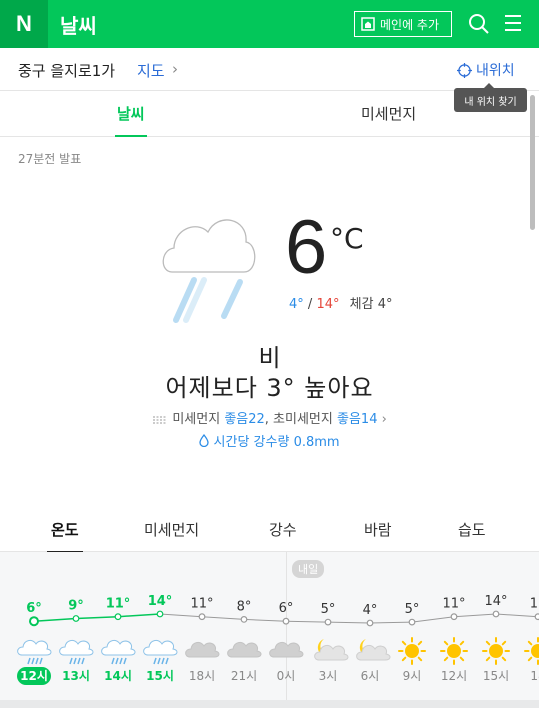 Image resolution: width=539 pixels, height=708 pixels. I want to click on min-temperature: 4°, so click(296, 304).